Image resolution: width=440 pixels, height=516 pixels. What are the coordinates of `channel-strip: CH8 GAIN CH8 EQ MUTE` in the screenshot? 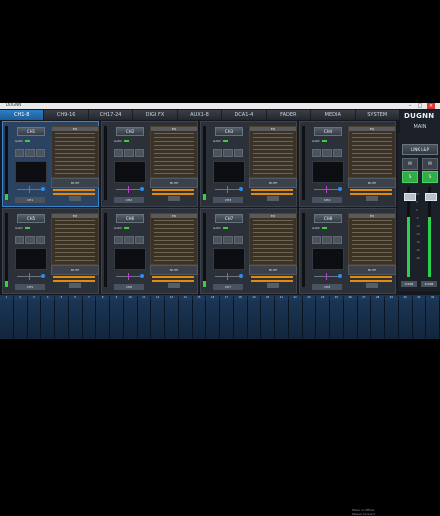 It's located at (347, 251).